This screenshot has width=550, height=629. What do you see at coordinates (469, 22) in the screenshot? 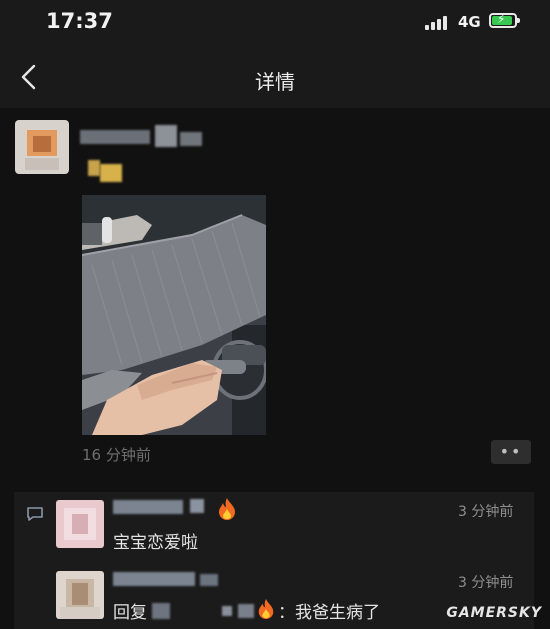
I see `network-type: 4G` at bounding box center [469, 22].